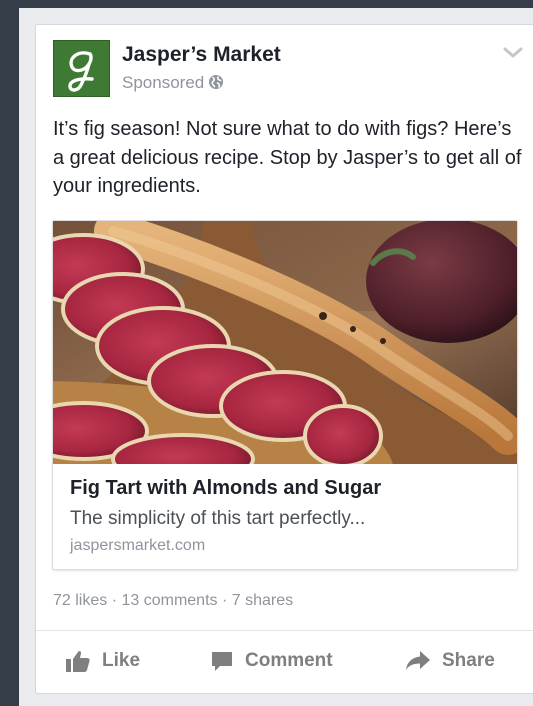 Image resolution: width=533 pixels, height=706 pixels. What do you see at coordinates (289, 660) in the screenshot?
I see `comment-label: Comment` at bounding box center [289, 660].